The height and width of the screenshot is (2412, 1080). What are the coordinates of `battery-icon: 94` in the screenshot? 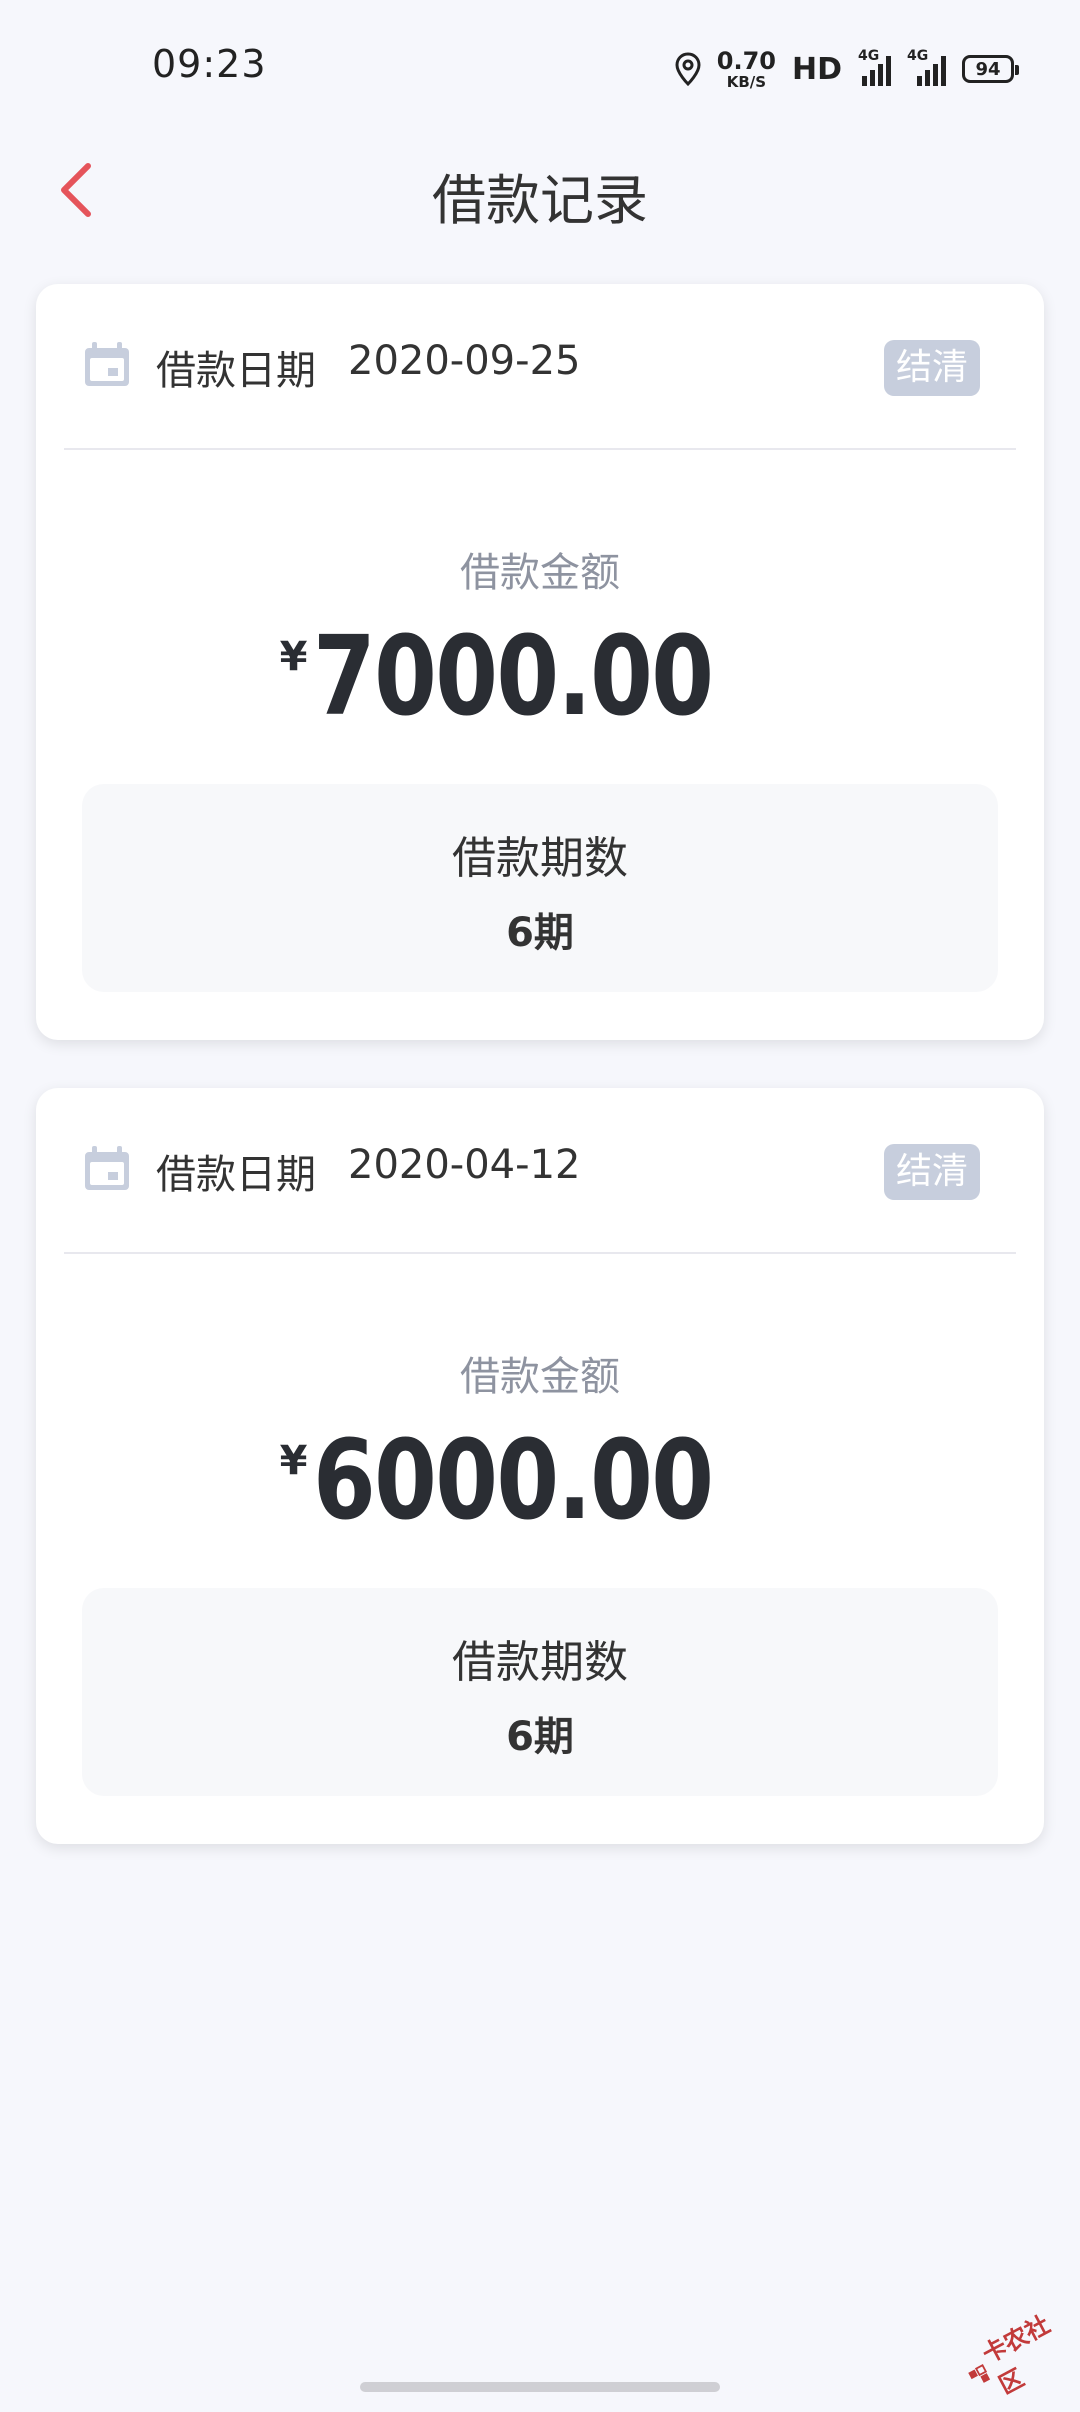 It's located at (990, 69).